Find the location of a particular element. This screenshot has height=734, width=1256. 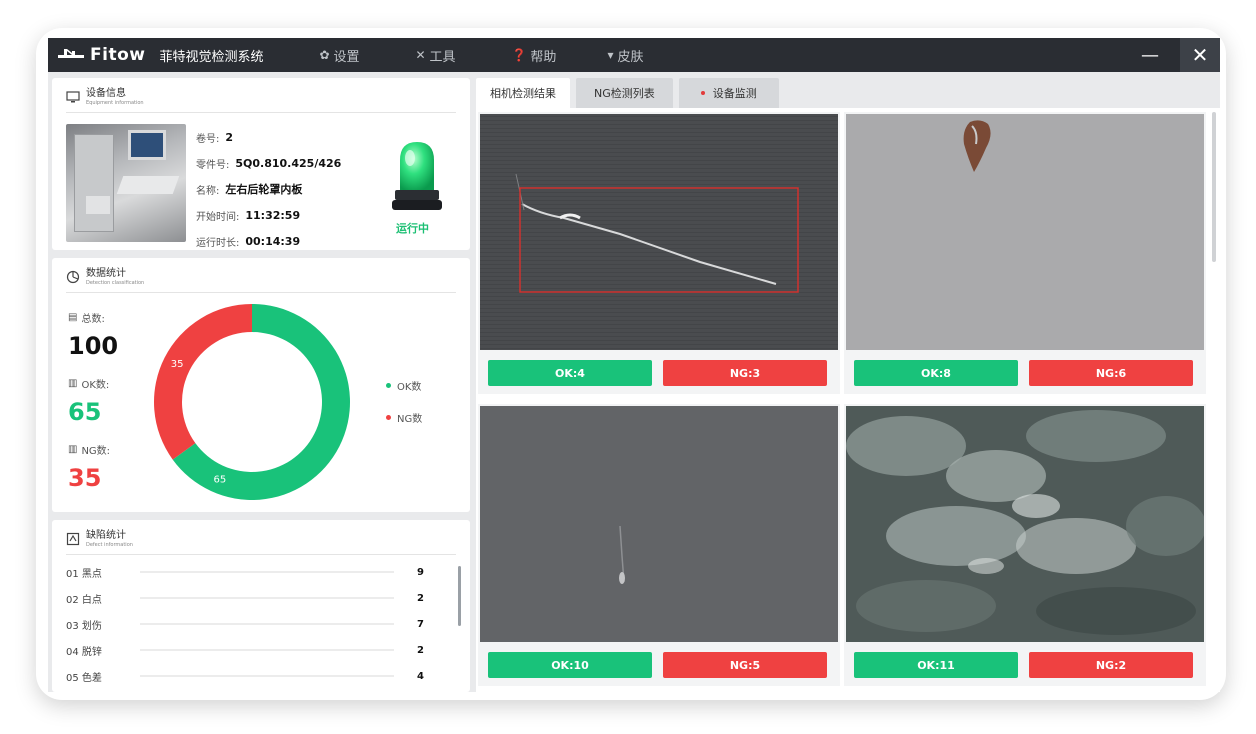

menu-skin-label: 皮肤 is located at coordinates (630, 57).